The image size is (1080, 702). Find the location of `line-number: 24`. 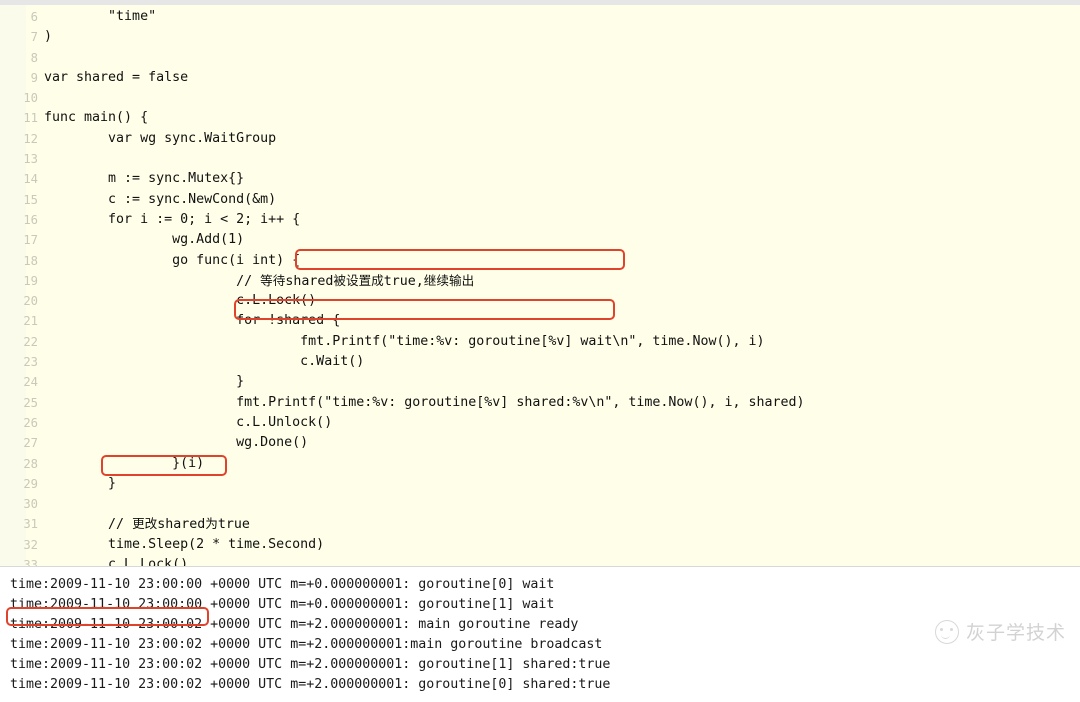

line-number: 24 is located at coordinates (30, 382).